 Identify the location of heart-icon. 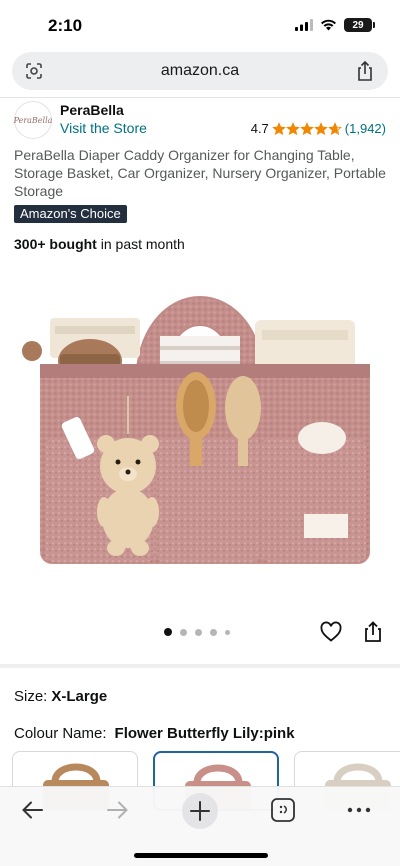
(331, 632).